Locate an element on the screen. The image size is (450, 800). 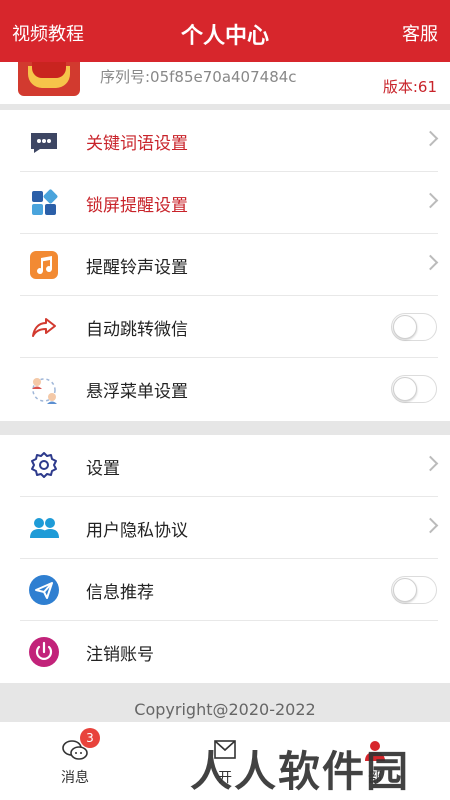
auto-jump-toggle is located at coordinates (414, 327).